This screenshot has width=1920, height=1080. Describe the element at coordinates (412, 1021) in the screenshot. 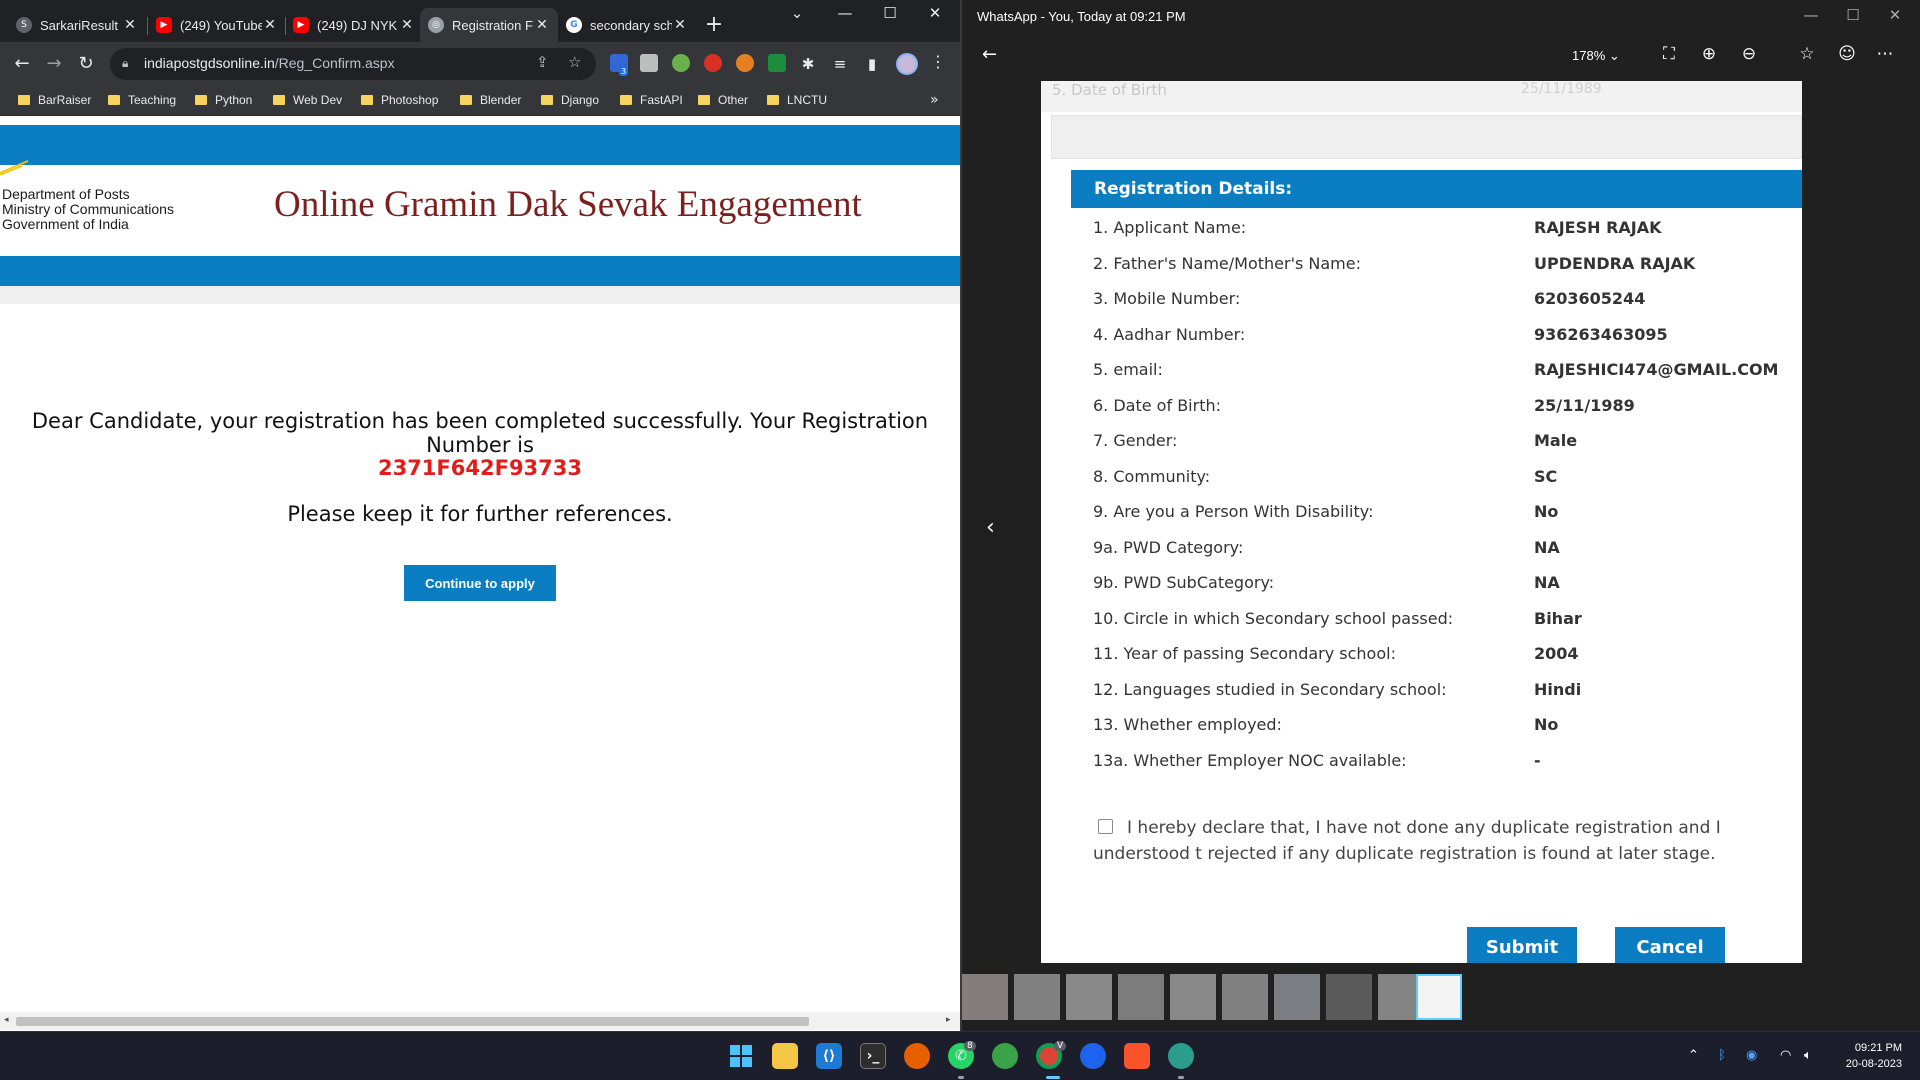

I see `scrollbar-thumb` at that location.